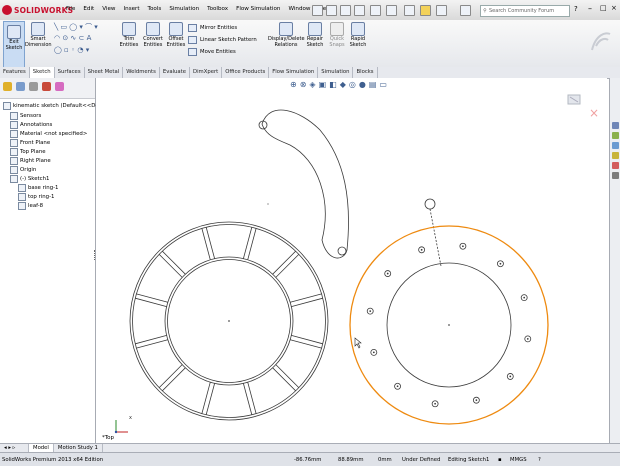  What do you see at coordinates (155, 9) in the screenshot?
I see `menu-tools: Tools` at bounding box center [155, 9].